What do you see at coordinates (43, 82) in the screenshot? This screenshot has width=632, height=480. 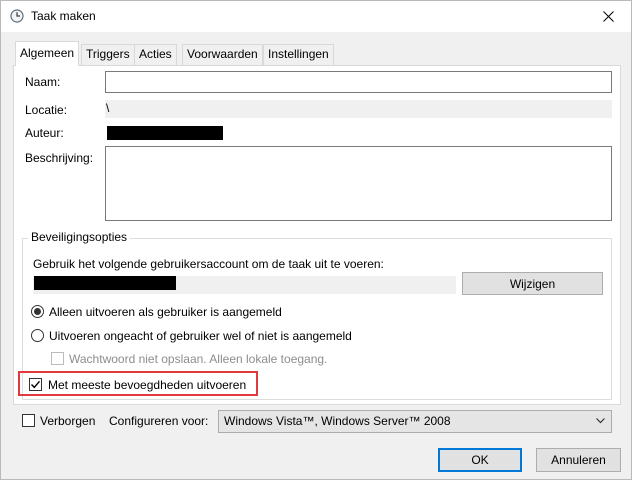 I see `name-label: Naam:` at bounding box center [43, 82].